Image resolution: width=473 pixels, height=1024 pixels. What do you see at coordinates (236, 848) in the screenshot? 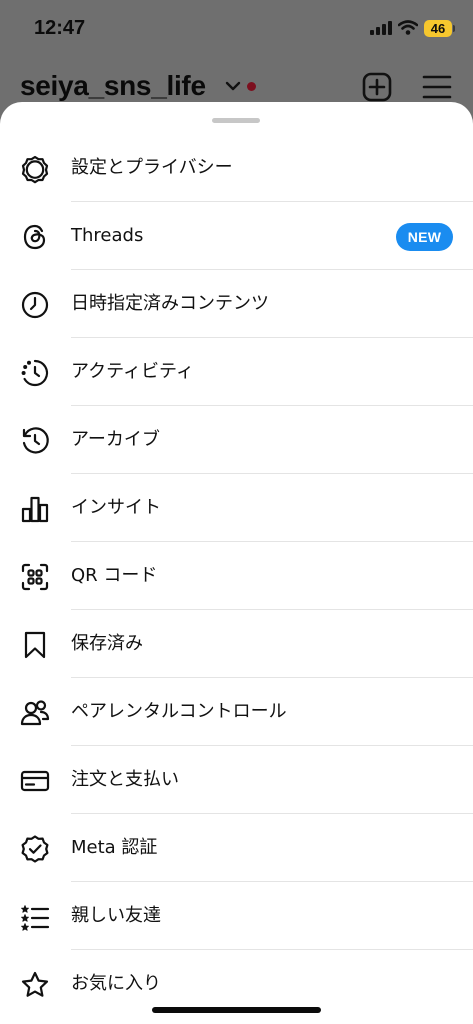
I see `menu-item-meta-verified: Meta 認証` at bounding box center [236, 848].